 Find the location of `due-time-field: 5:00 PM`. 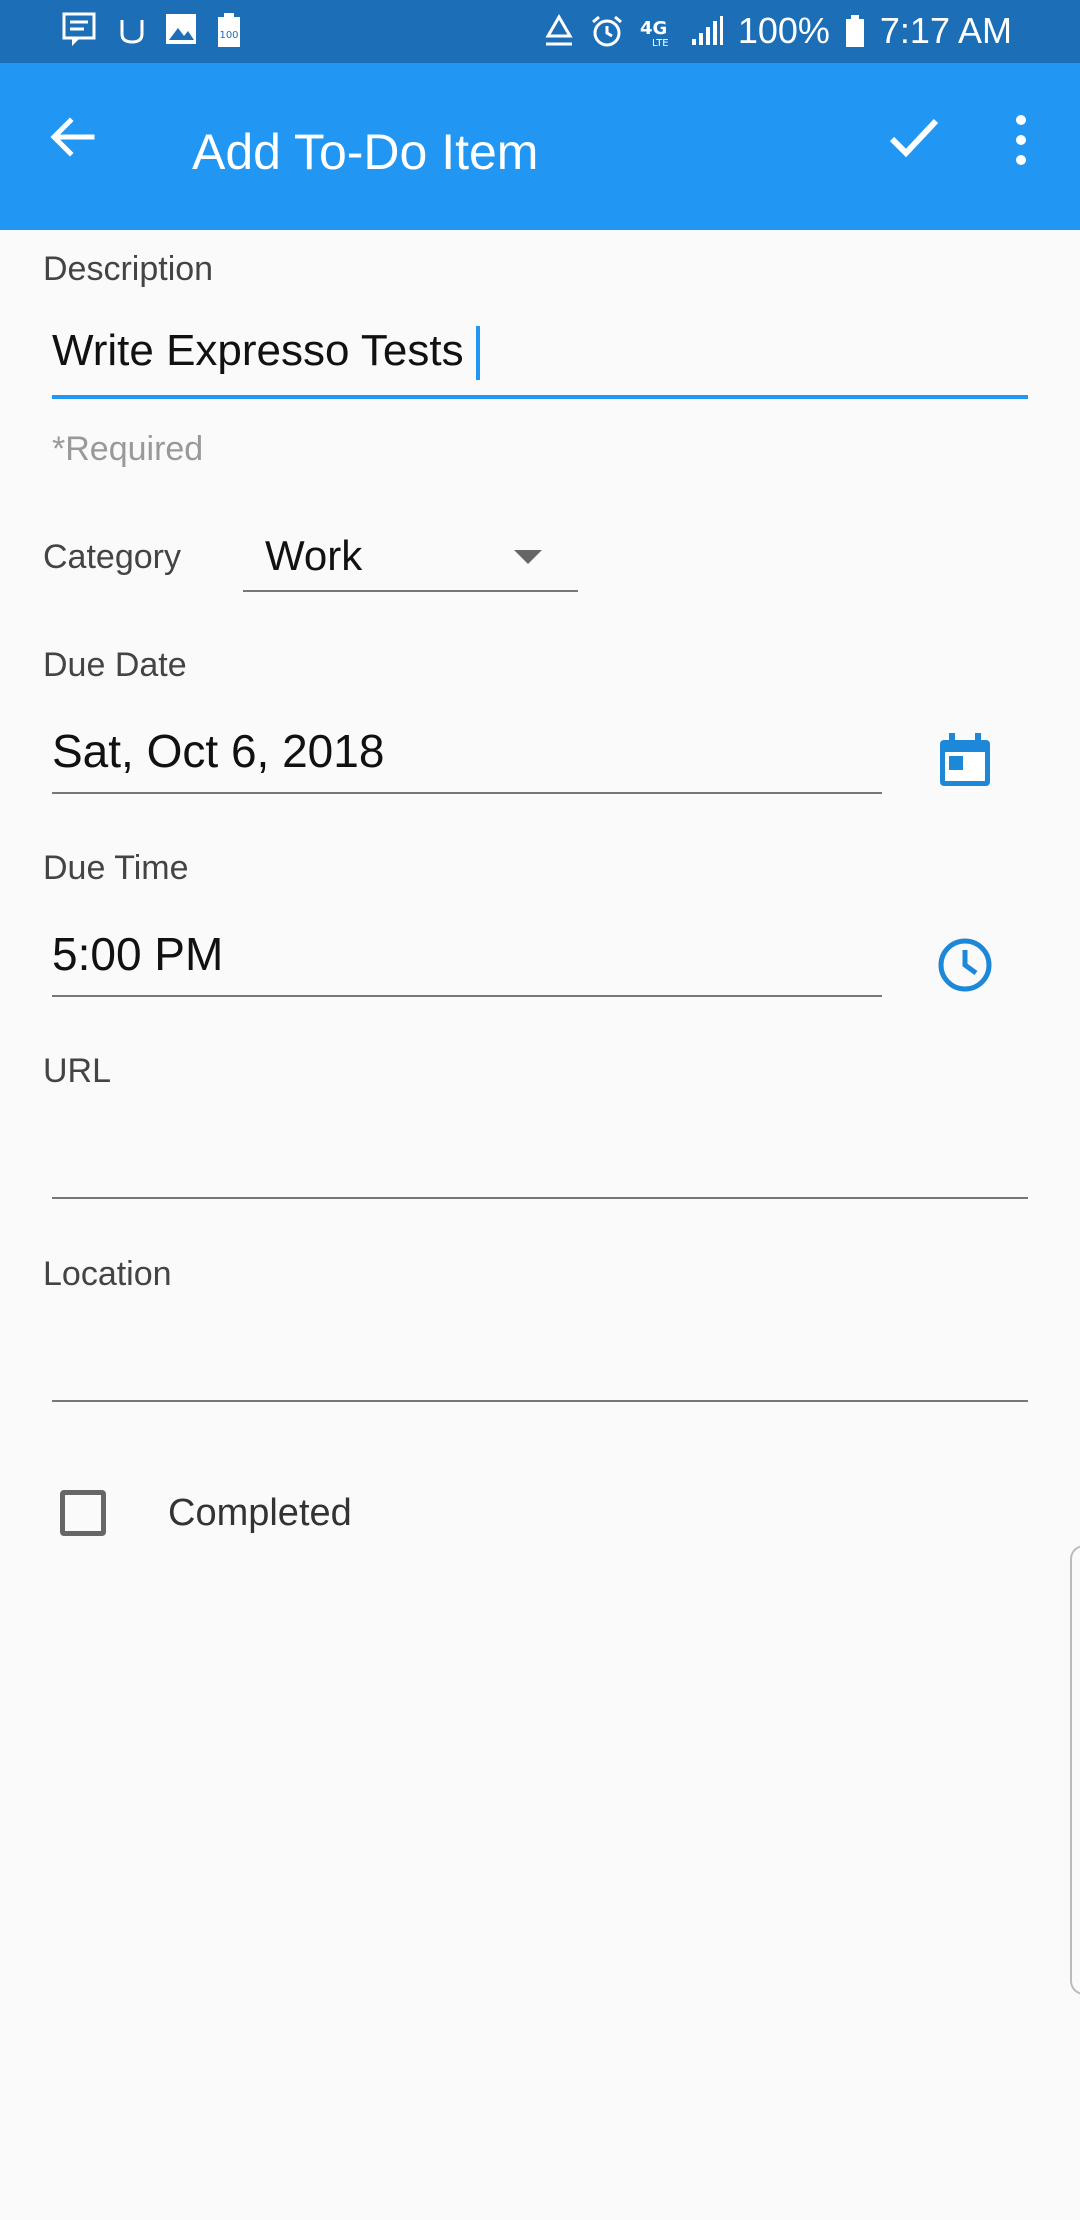

due-time-field: 5:00 PM is located at coordinates (137, 954).